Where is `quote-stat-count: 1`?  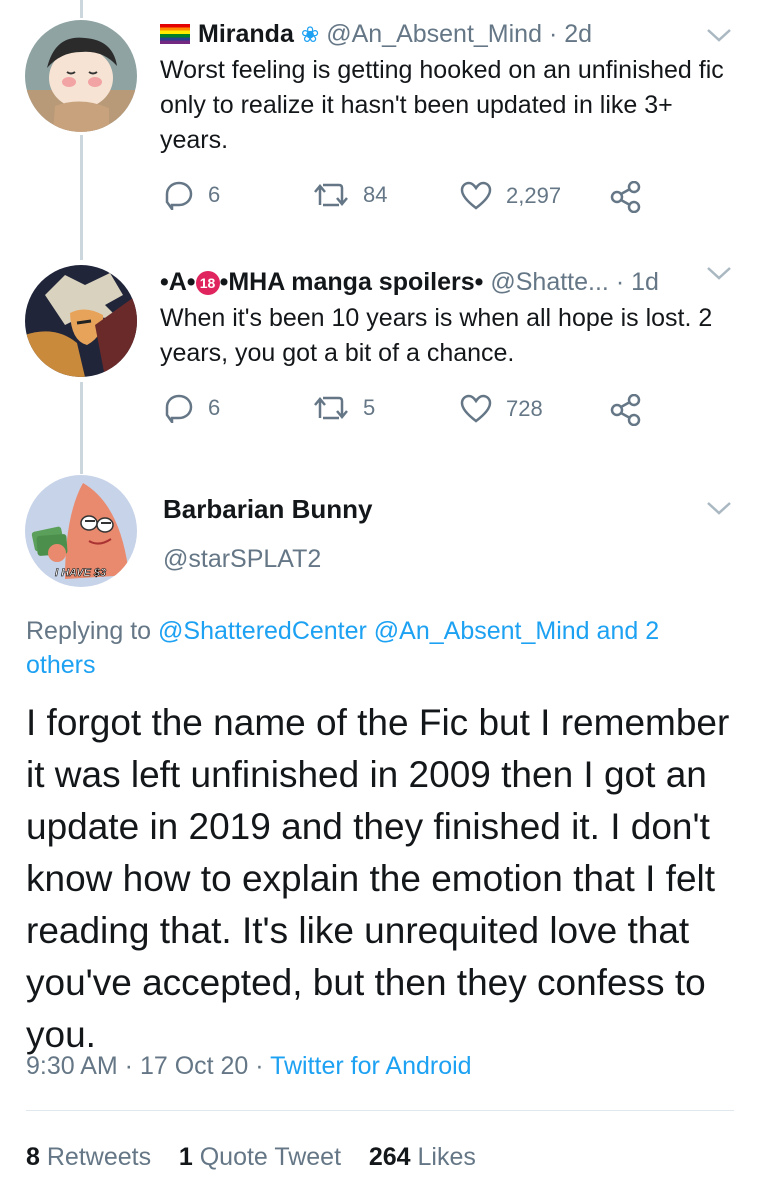 quote-stat-count: 1 is located at coordinates (185, 1157).